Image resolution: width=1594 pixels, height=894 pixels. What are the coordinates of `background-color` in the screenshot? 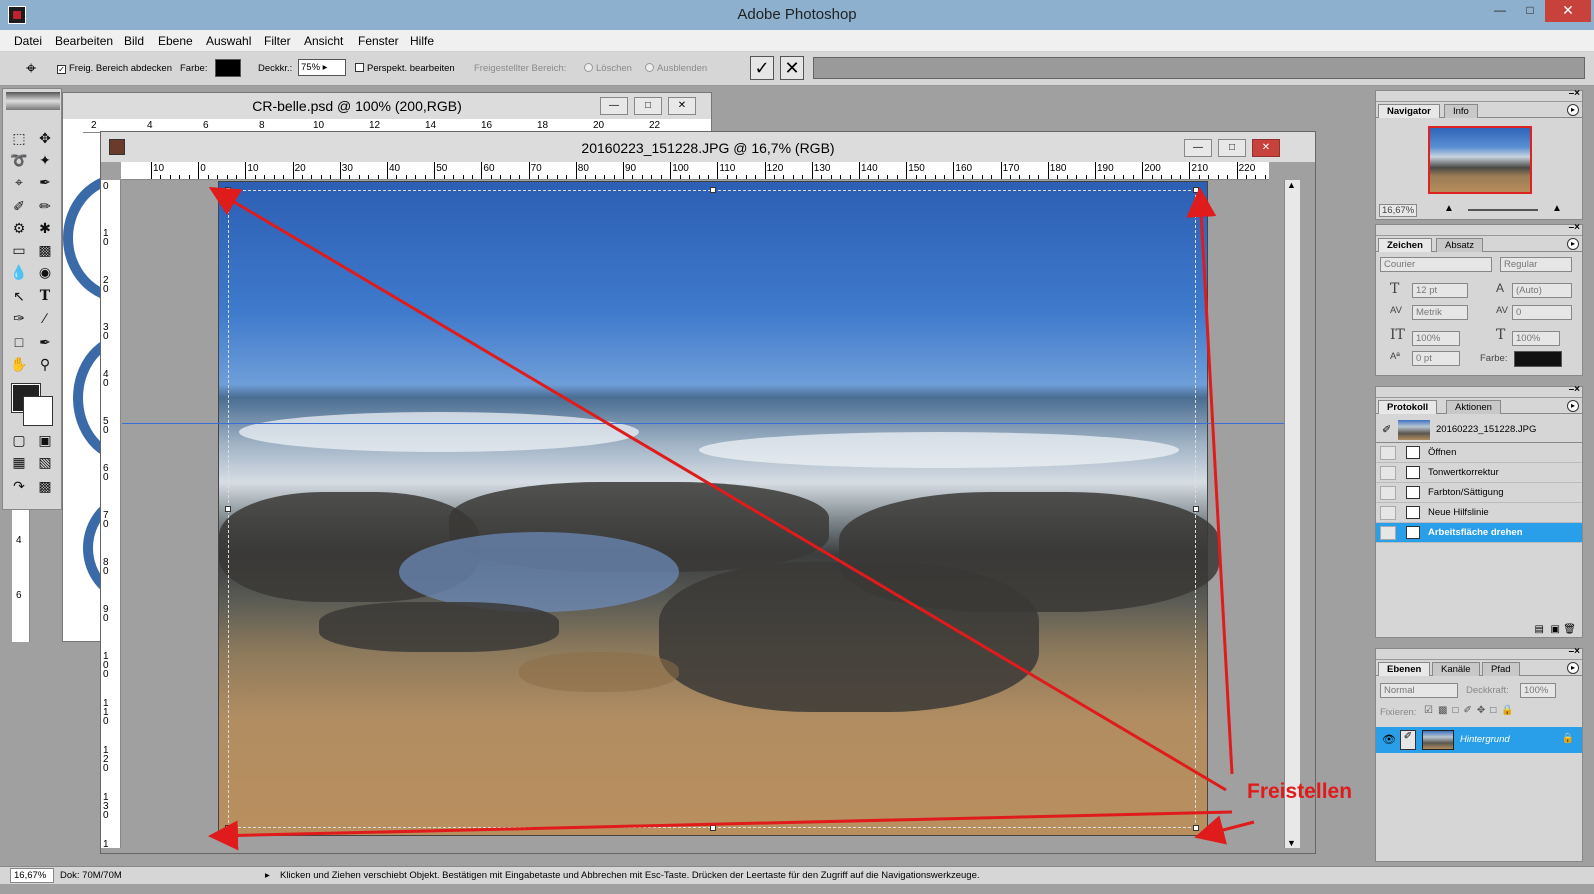 It's located at (38, 411).